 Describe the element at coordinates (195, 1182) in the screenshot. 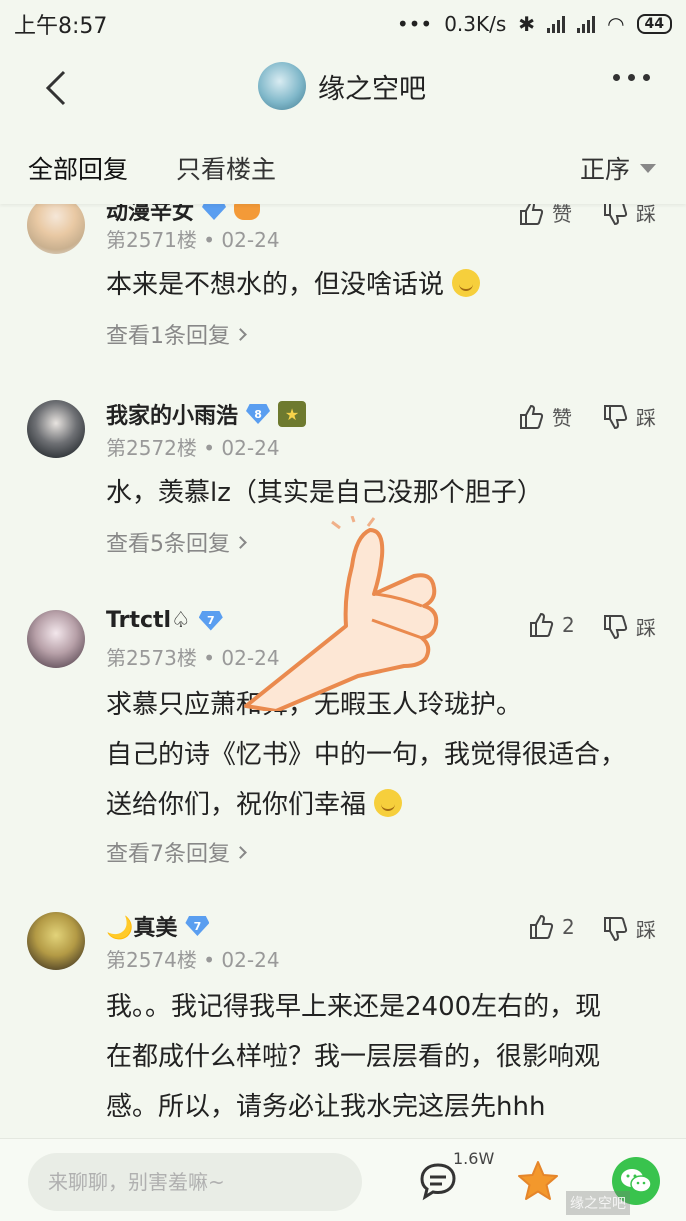

I see `reply-input` at that location.